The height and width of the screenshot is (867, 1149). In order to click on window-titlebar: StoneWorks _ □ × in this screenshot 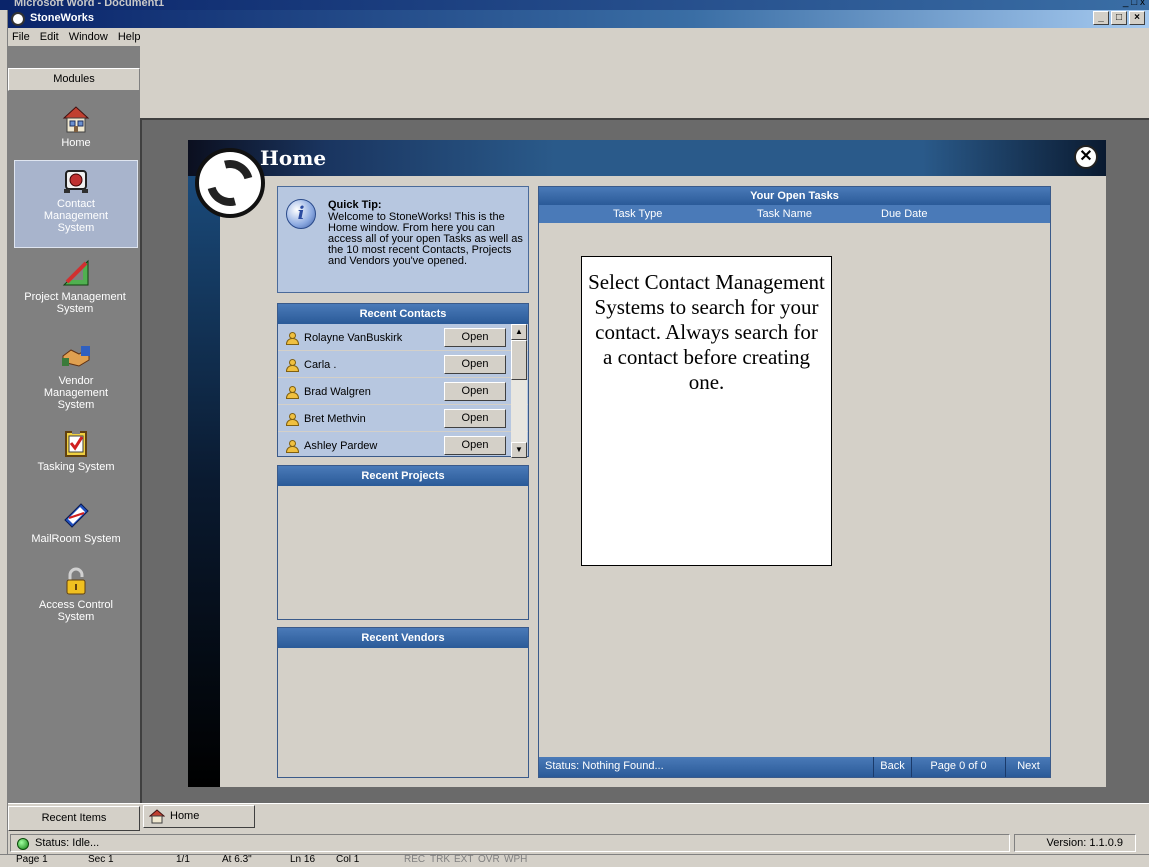, I will do `click(578, 19)`.